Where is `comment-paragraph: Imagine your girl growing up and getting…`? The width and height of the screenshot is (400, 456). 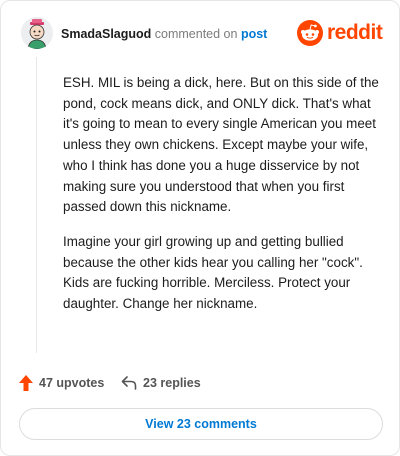 comment-paragraph: Imagine your girl growing up and getting… is located at coordinates (213, 272).